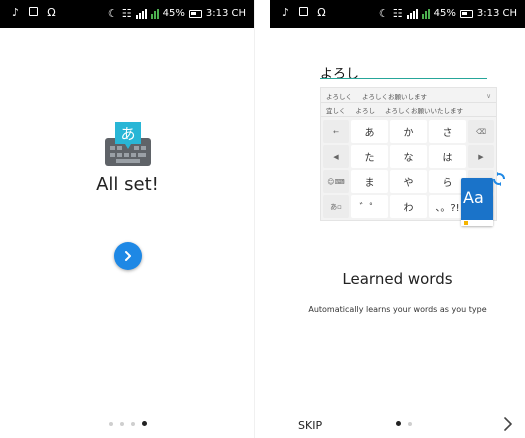 The image size is (525, 438). I want to click on keyboard-key: あ▫, so click(336, 206).